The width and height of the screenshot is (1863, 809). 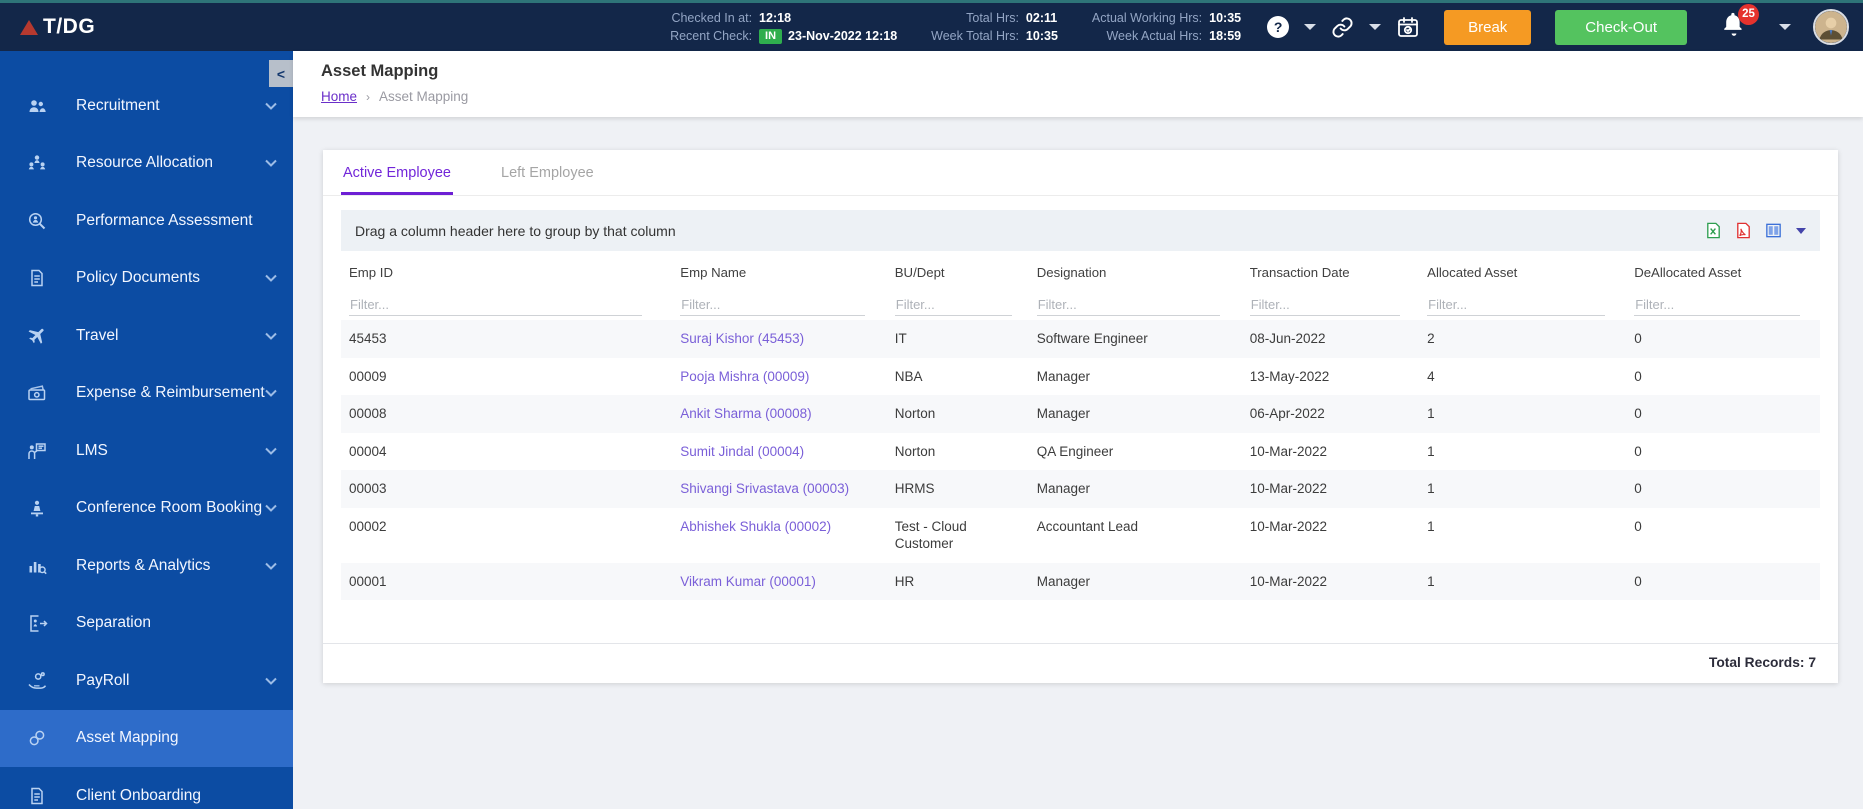 I want to click on calendar-check-icon, so click(x=1408, y=27).